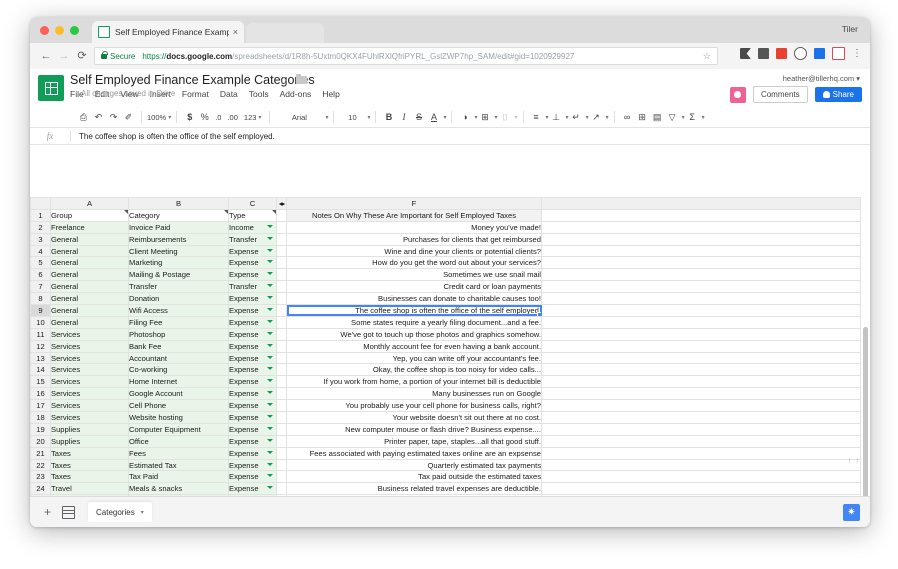  What do you see at coordinates (40, 370) in the screenshot?
I see `row-header: 14` at bounding box center [40, 370].